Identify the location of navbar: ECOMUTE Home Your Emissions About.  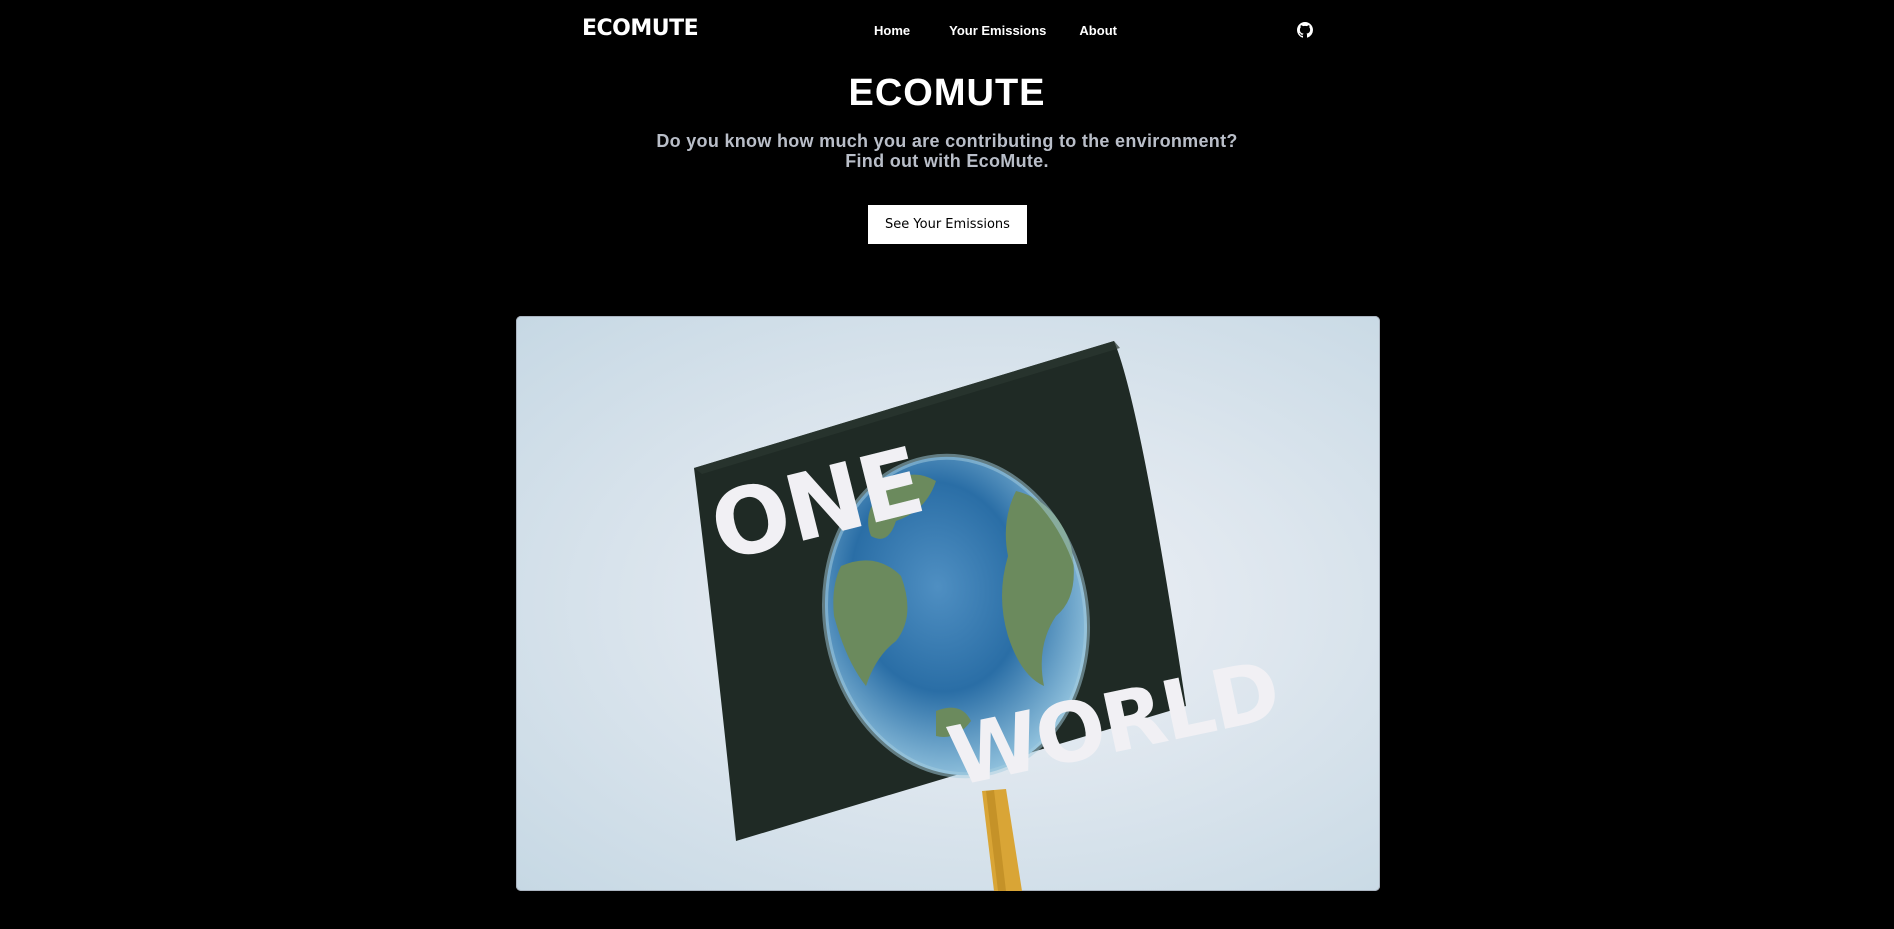
(947, 31).